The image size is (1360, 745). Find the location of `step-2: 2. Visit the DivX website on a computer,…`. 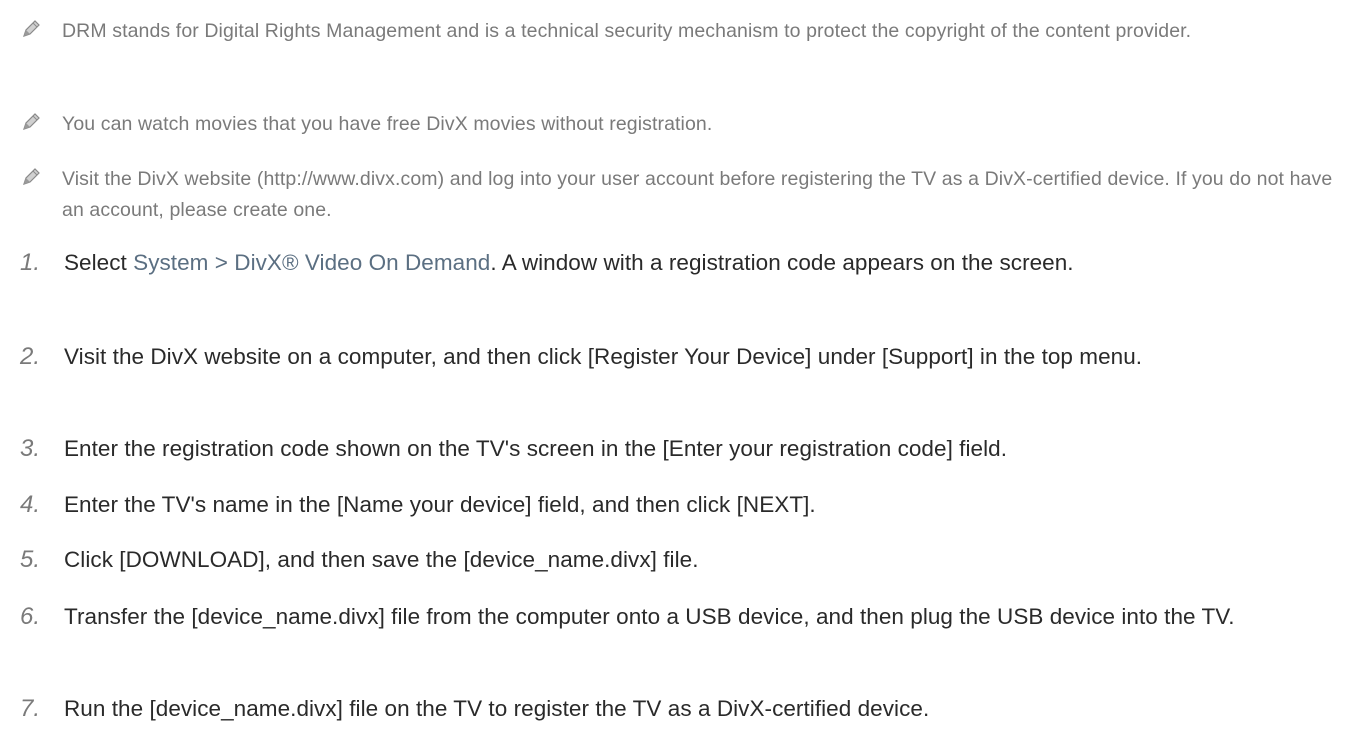

step-2: 2. Visit the DivX website on a computer,… is located at coordinates (680, 356).